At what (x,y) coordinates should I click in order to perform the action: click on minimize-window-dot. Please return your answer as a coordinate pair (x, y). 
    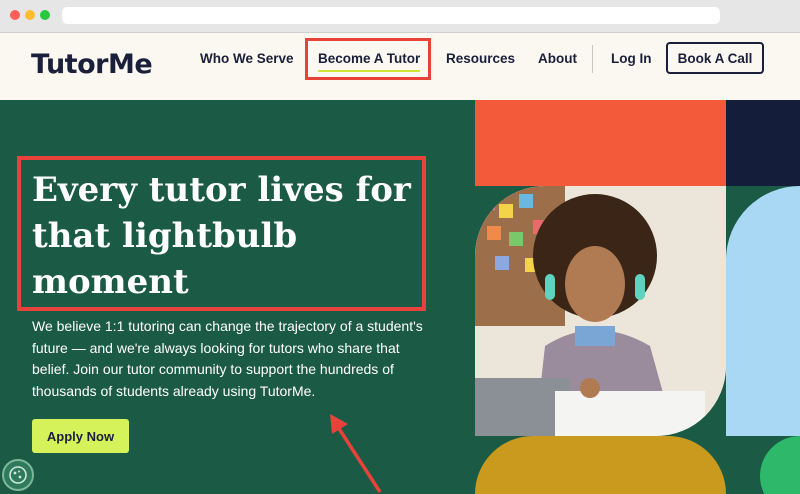
    Looking at the image, I should click on (30, 15).